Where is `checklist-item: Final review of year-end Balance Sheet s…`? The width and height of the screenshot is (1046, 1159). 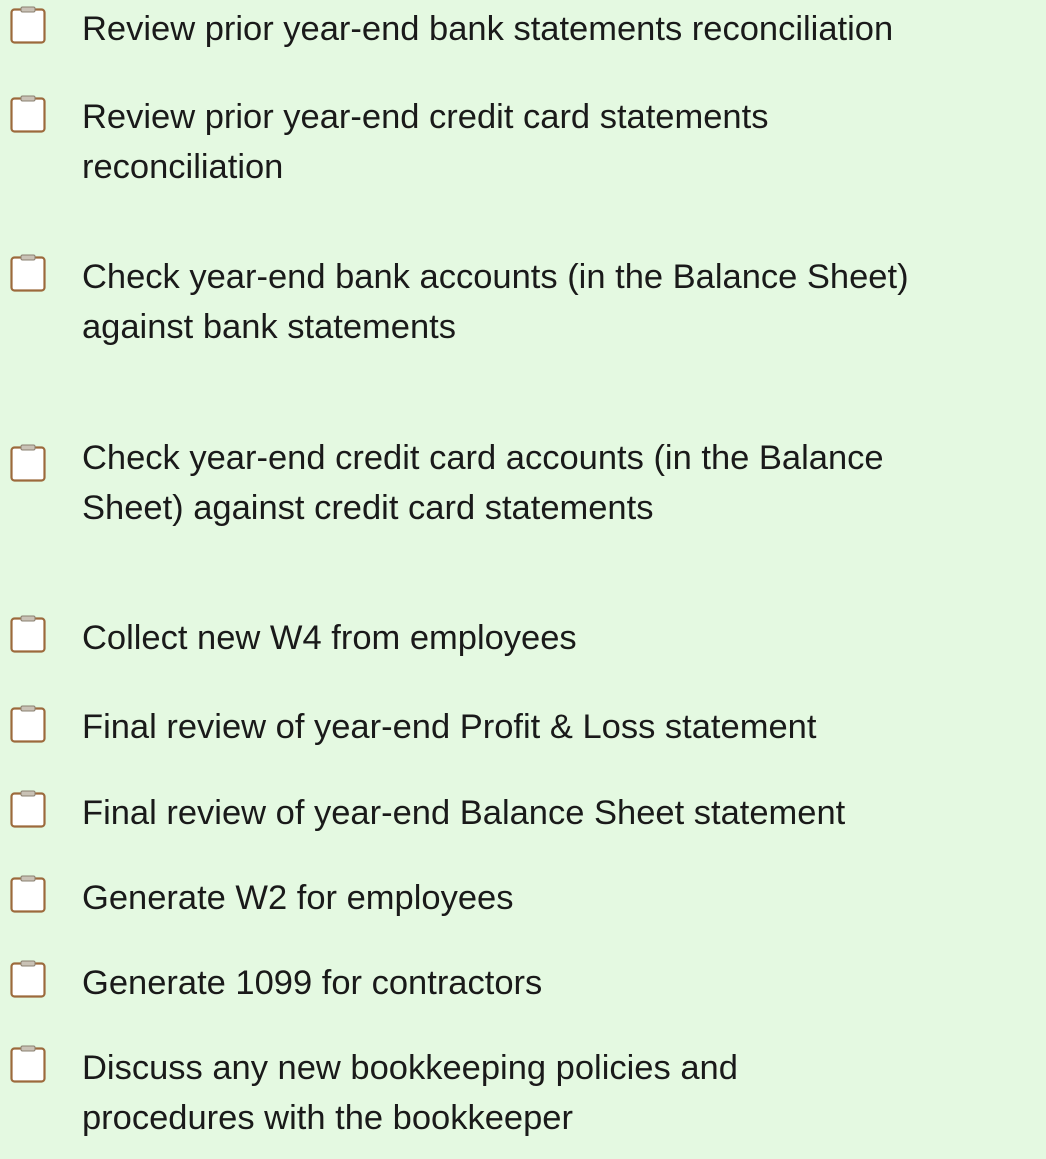 checklist-item: Final review of year-end Balance Sheet s… is located at coordinates (523, 808).